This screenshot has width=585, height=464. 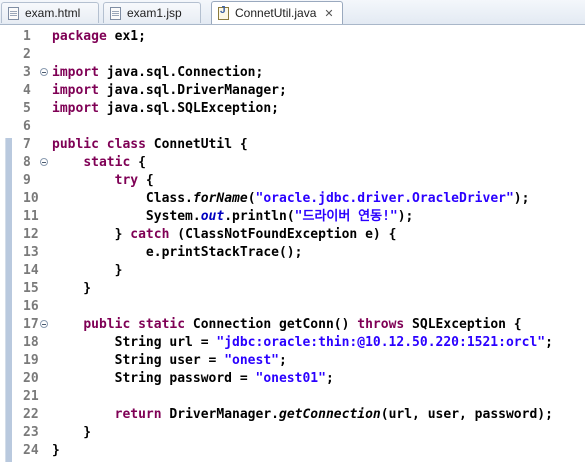 I want to click on code-line: 1 package ex1;, so click(x=298, y=37).